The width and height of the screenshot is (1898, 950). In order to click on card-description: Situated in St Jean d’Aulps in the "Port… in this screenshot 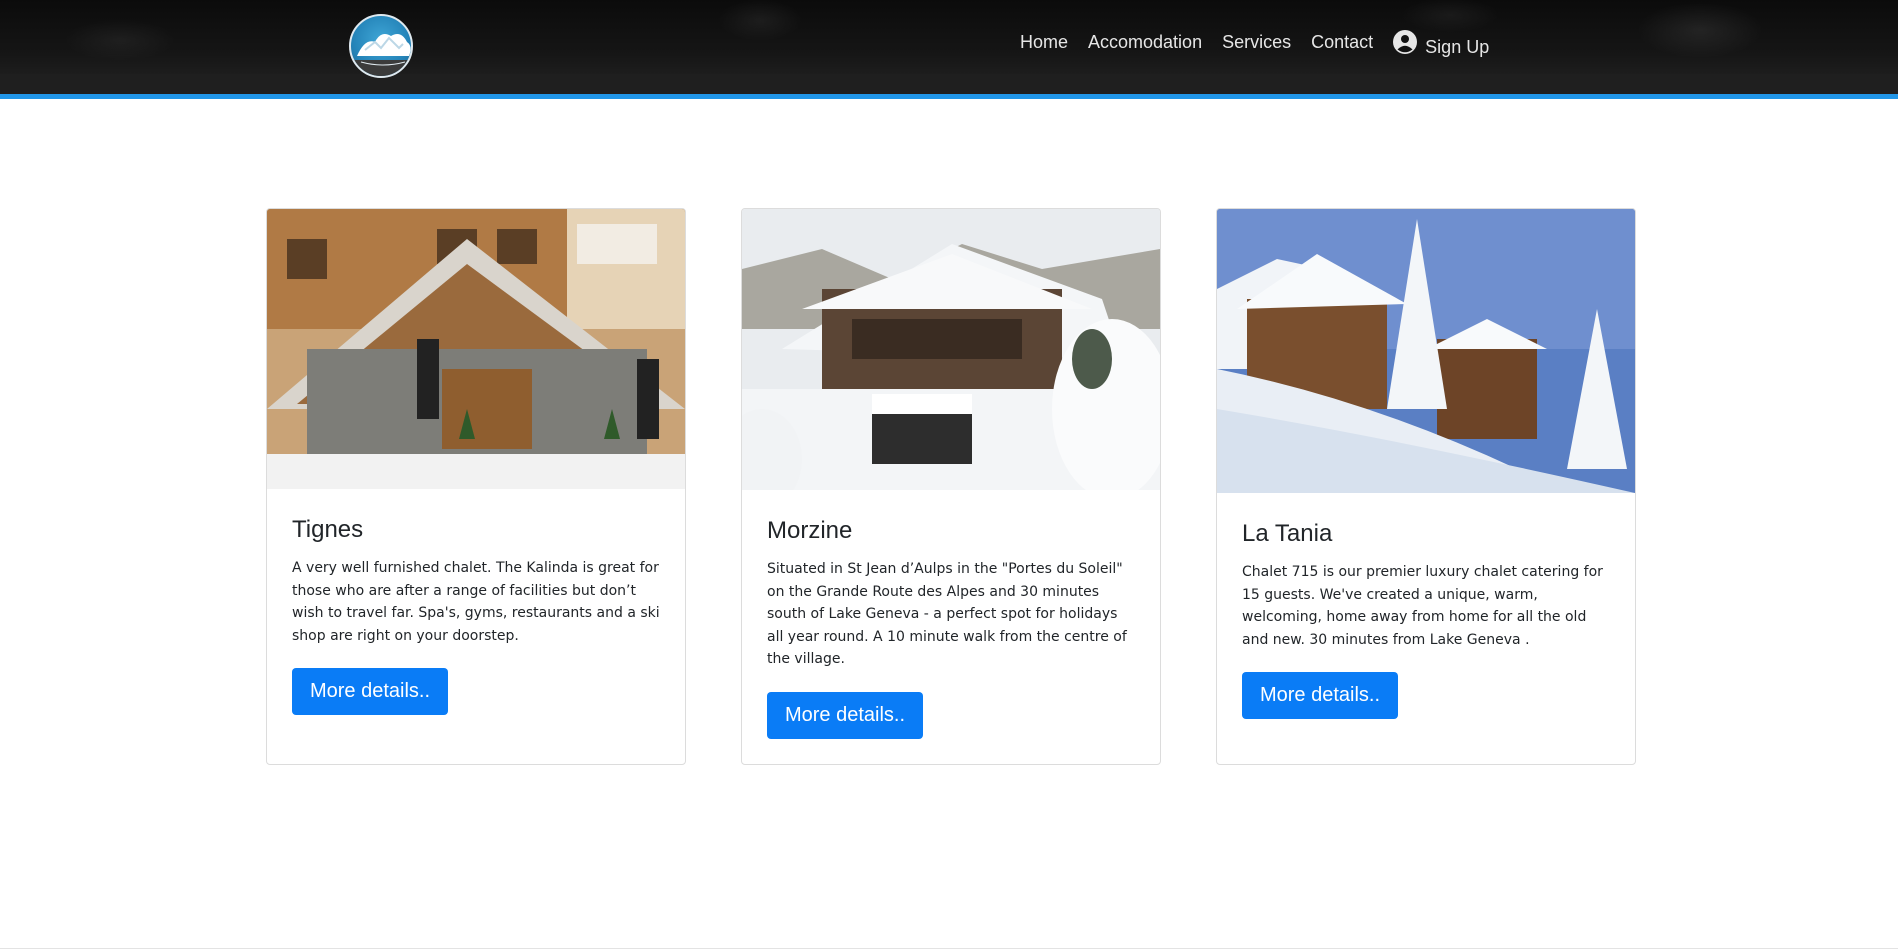, I will do `click(947, 614)`.